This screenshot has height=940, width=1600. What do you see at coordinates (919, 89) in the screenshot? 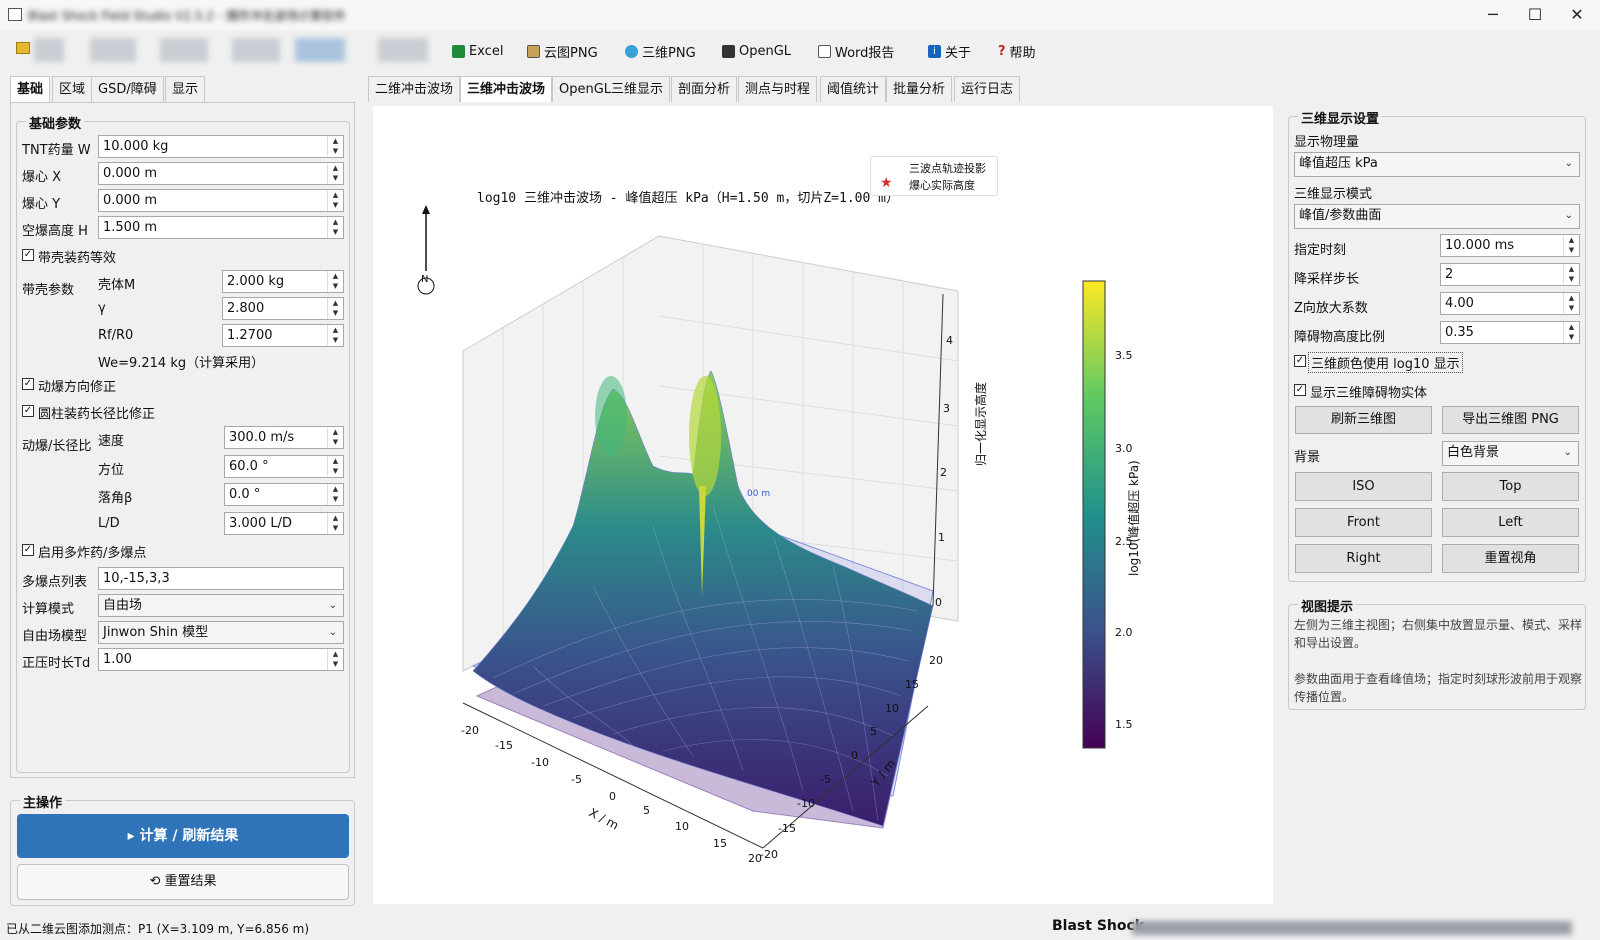
I see `tab-batch: 批量分析` at bounding box center [919, 89].